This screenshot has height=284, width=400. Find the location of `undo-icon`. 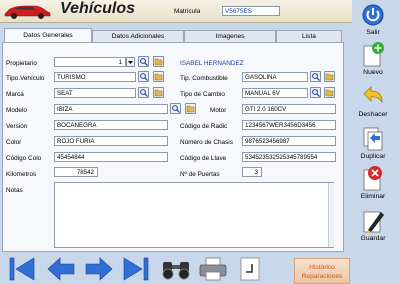

undo-icon is located at coordinates (373, 95).